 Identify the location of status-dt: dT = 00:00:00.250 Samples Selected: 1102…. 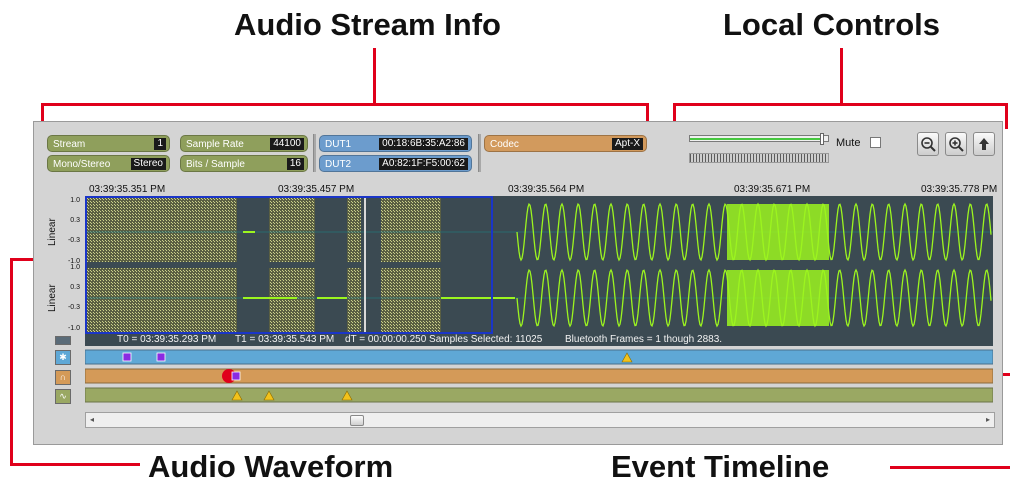
(444, 339).